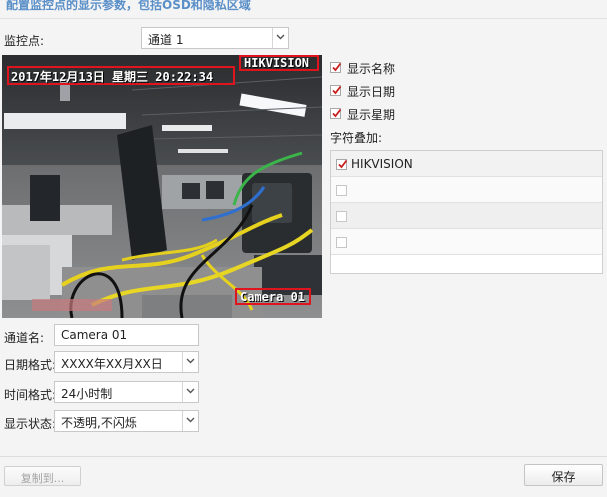 The height and width of the screenshot is (497, 607). What do you see at coordinates (371, 115) in the screenshot?
I see `show-week-label: 显示星期` at bounding box center [371, 115].